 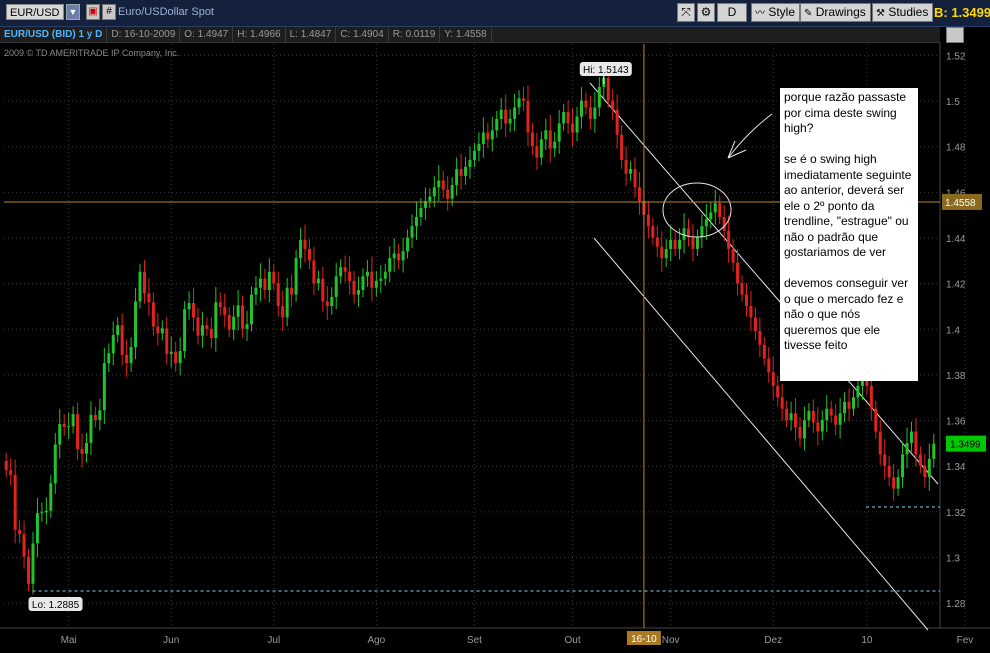 I want to click on x-tick-label: Jul, so click(x=273, y=640).